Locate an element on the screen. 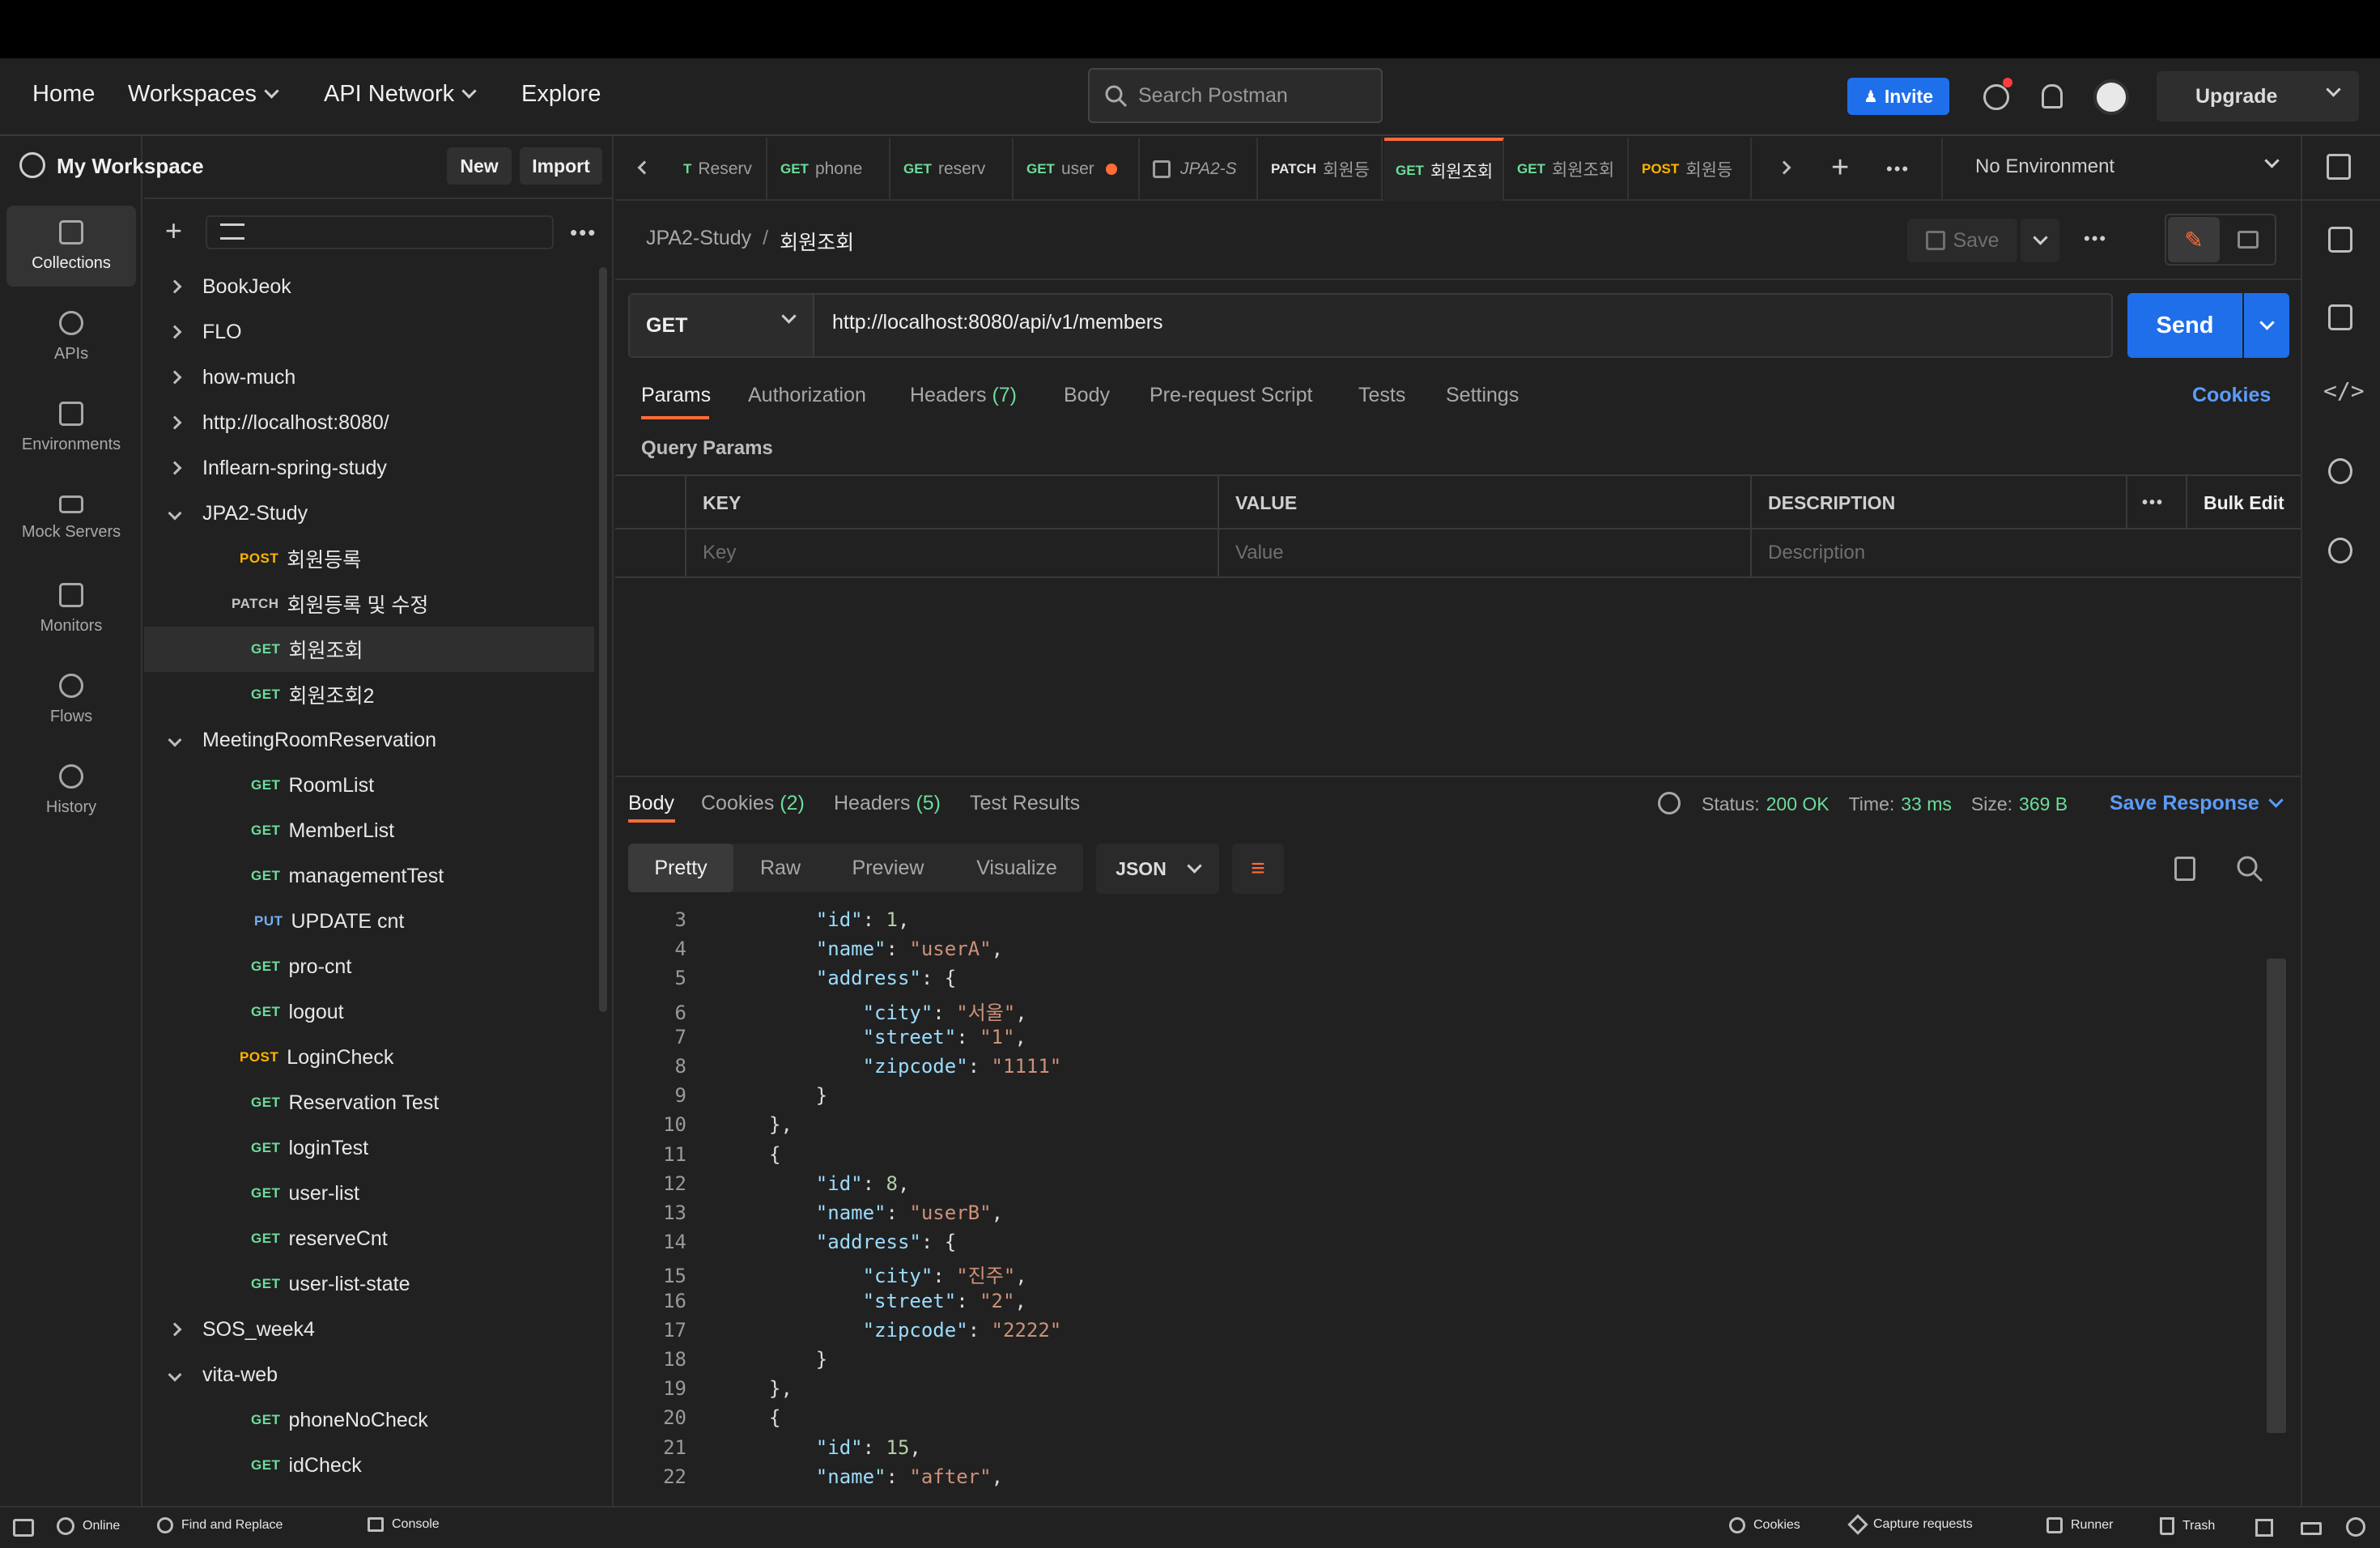  request-options-icon: ••• is located at coordinates (2095, 239).